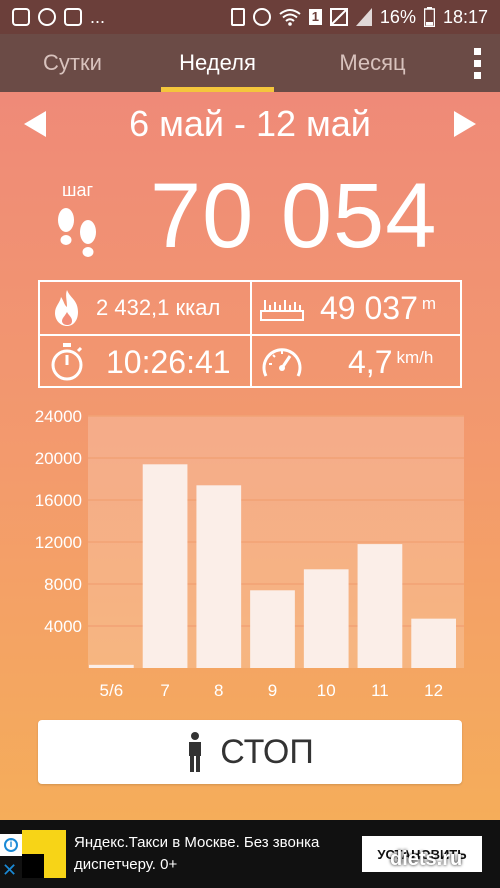  I want to click on battery-percent: 16%, so click(397, 16).